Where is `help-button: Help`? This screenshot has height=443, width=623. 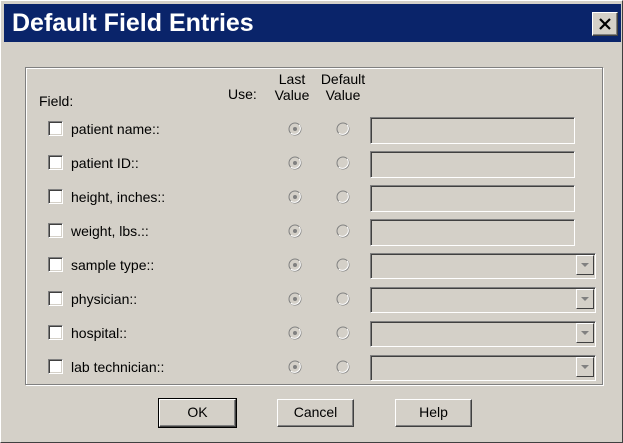 help-button: Help is located at coordinates (433, 413).